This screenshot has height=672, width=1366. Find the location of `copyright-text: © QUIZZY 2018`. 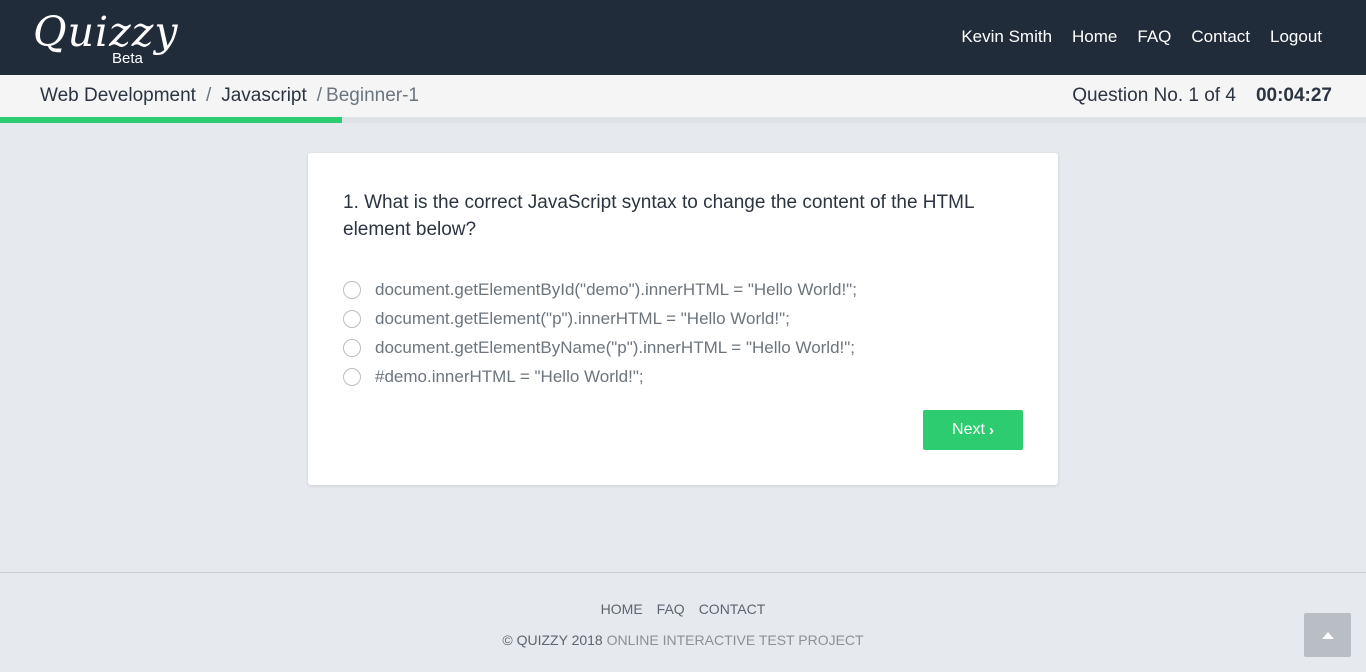

copyright-text: © QUIZZY 2018 is located at coordinates (552, 640).